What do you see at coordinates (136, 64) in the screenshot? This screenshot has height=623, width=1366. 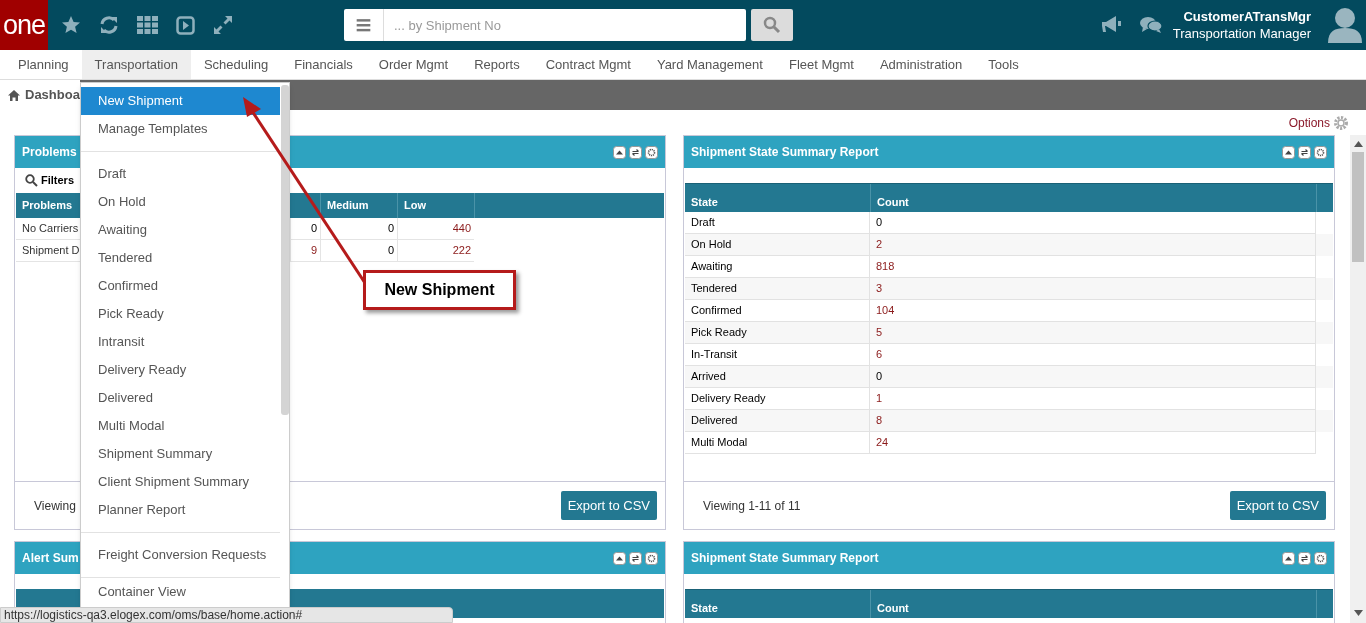 I see `nav-tab: Transportation` at bounding box center [136, 64].